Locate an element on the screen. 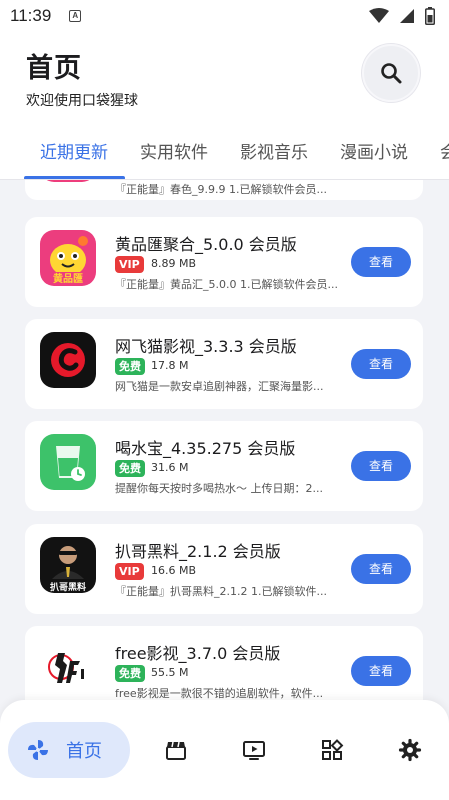 This screenshot has height=800, width=449. app-size: 31.6 M is located at coordinates (170, 467).